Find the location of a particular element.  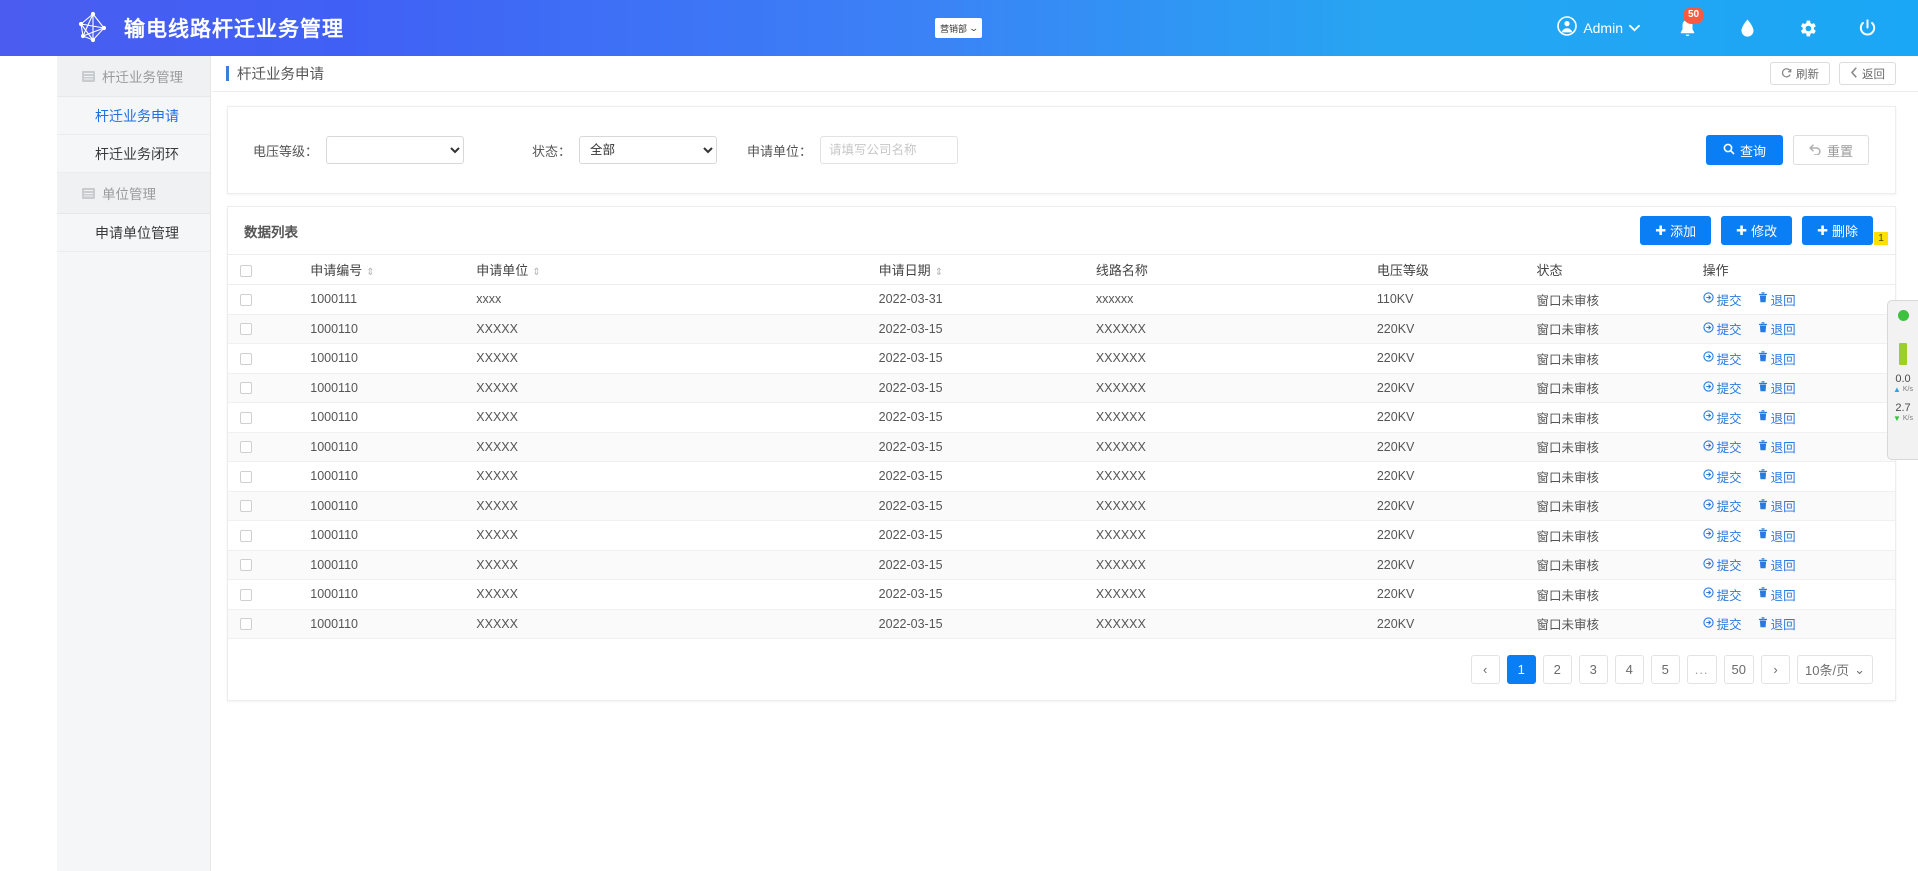

sidebar: 杆迁业务管理 杆迁业务申请 杆迁业务闭环 单位管理 申请单位管理 is located at coordinates (134, 463).